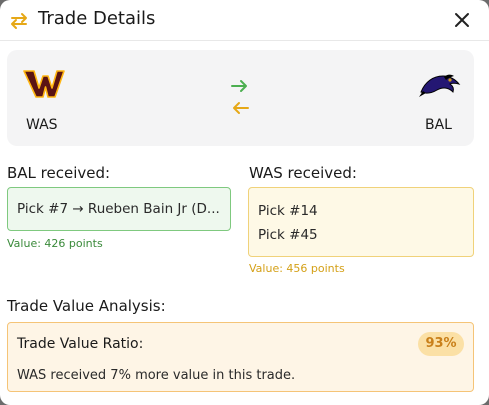 The width and height of the screenshot is (489, 405). Describe the element at coordinates (86, 306) in the screenshot. I see `trade-value-analysis-label: Trade Value Analysis:` at that location.